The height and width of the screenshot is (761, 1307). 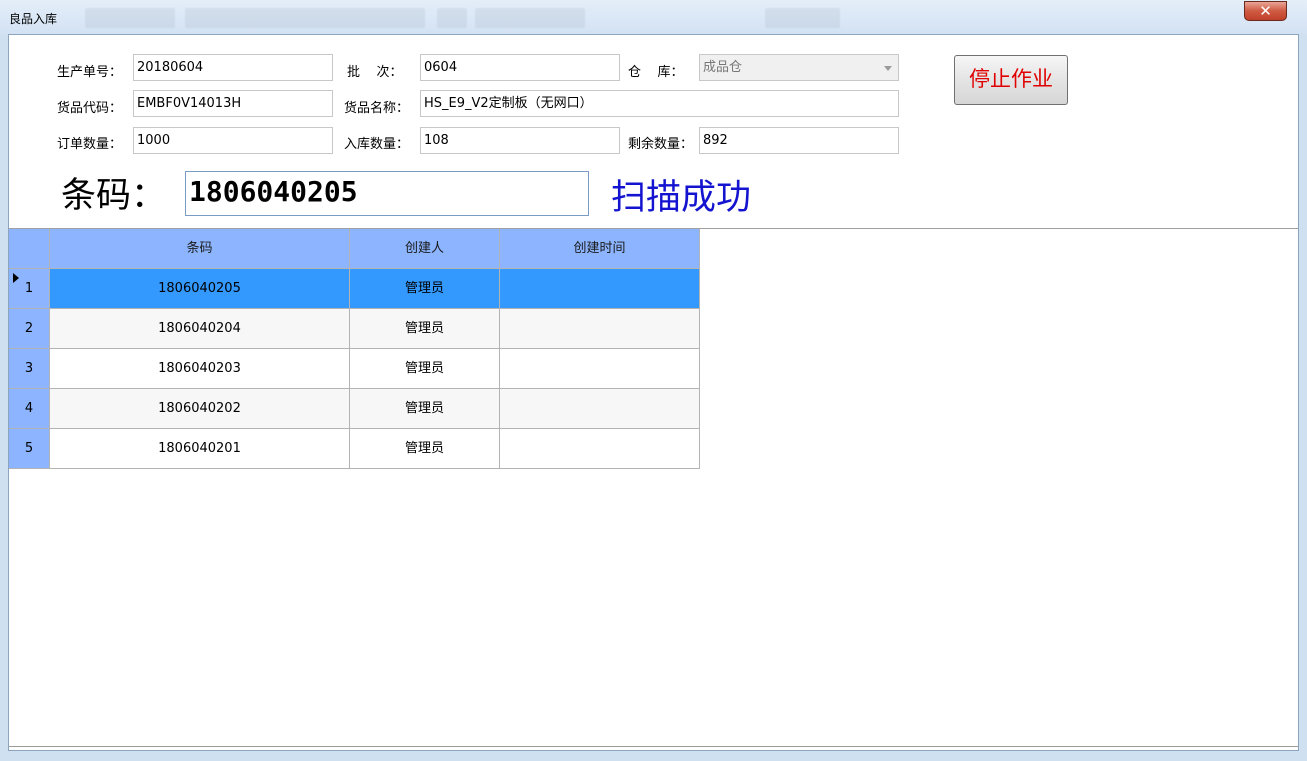 I want to click on close-button: ✕, so click(x=1265, y=11).